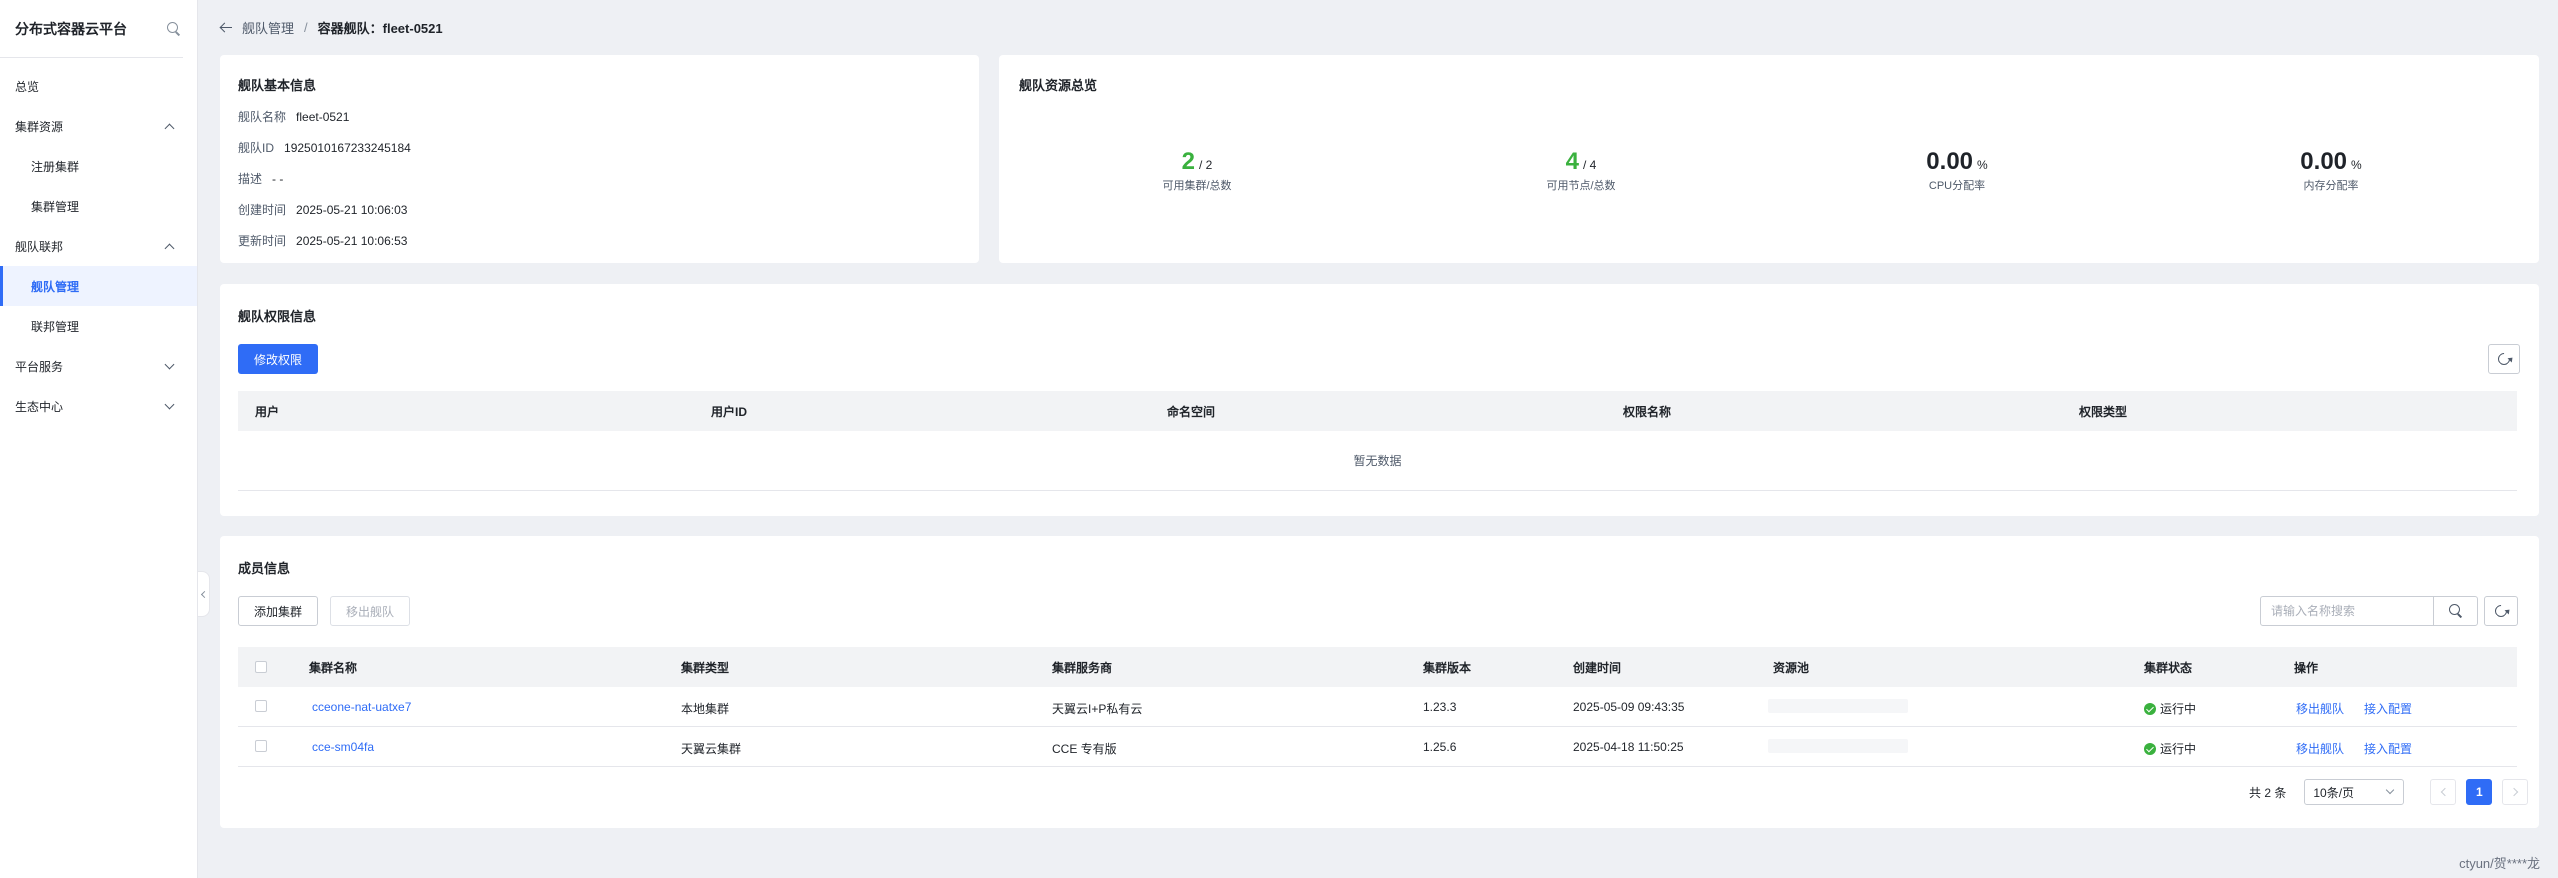 The height and width of the screenshot is (878, 2558). I want to click on col-cluster-type: 集群类型, so click(705, 667).